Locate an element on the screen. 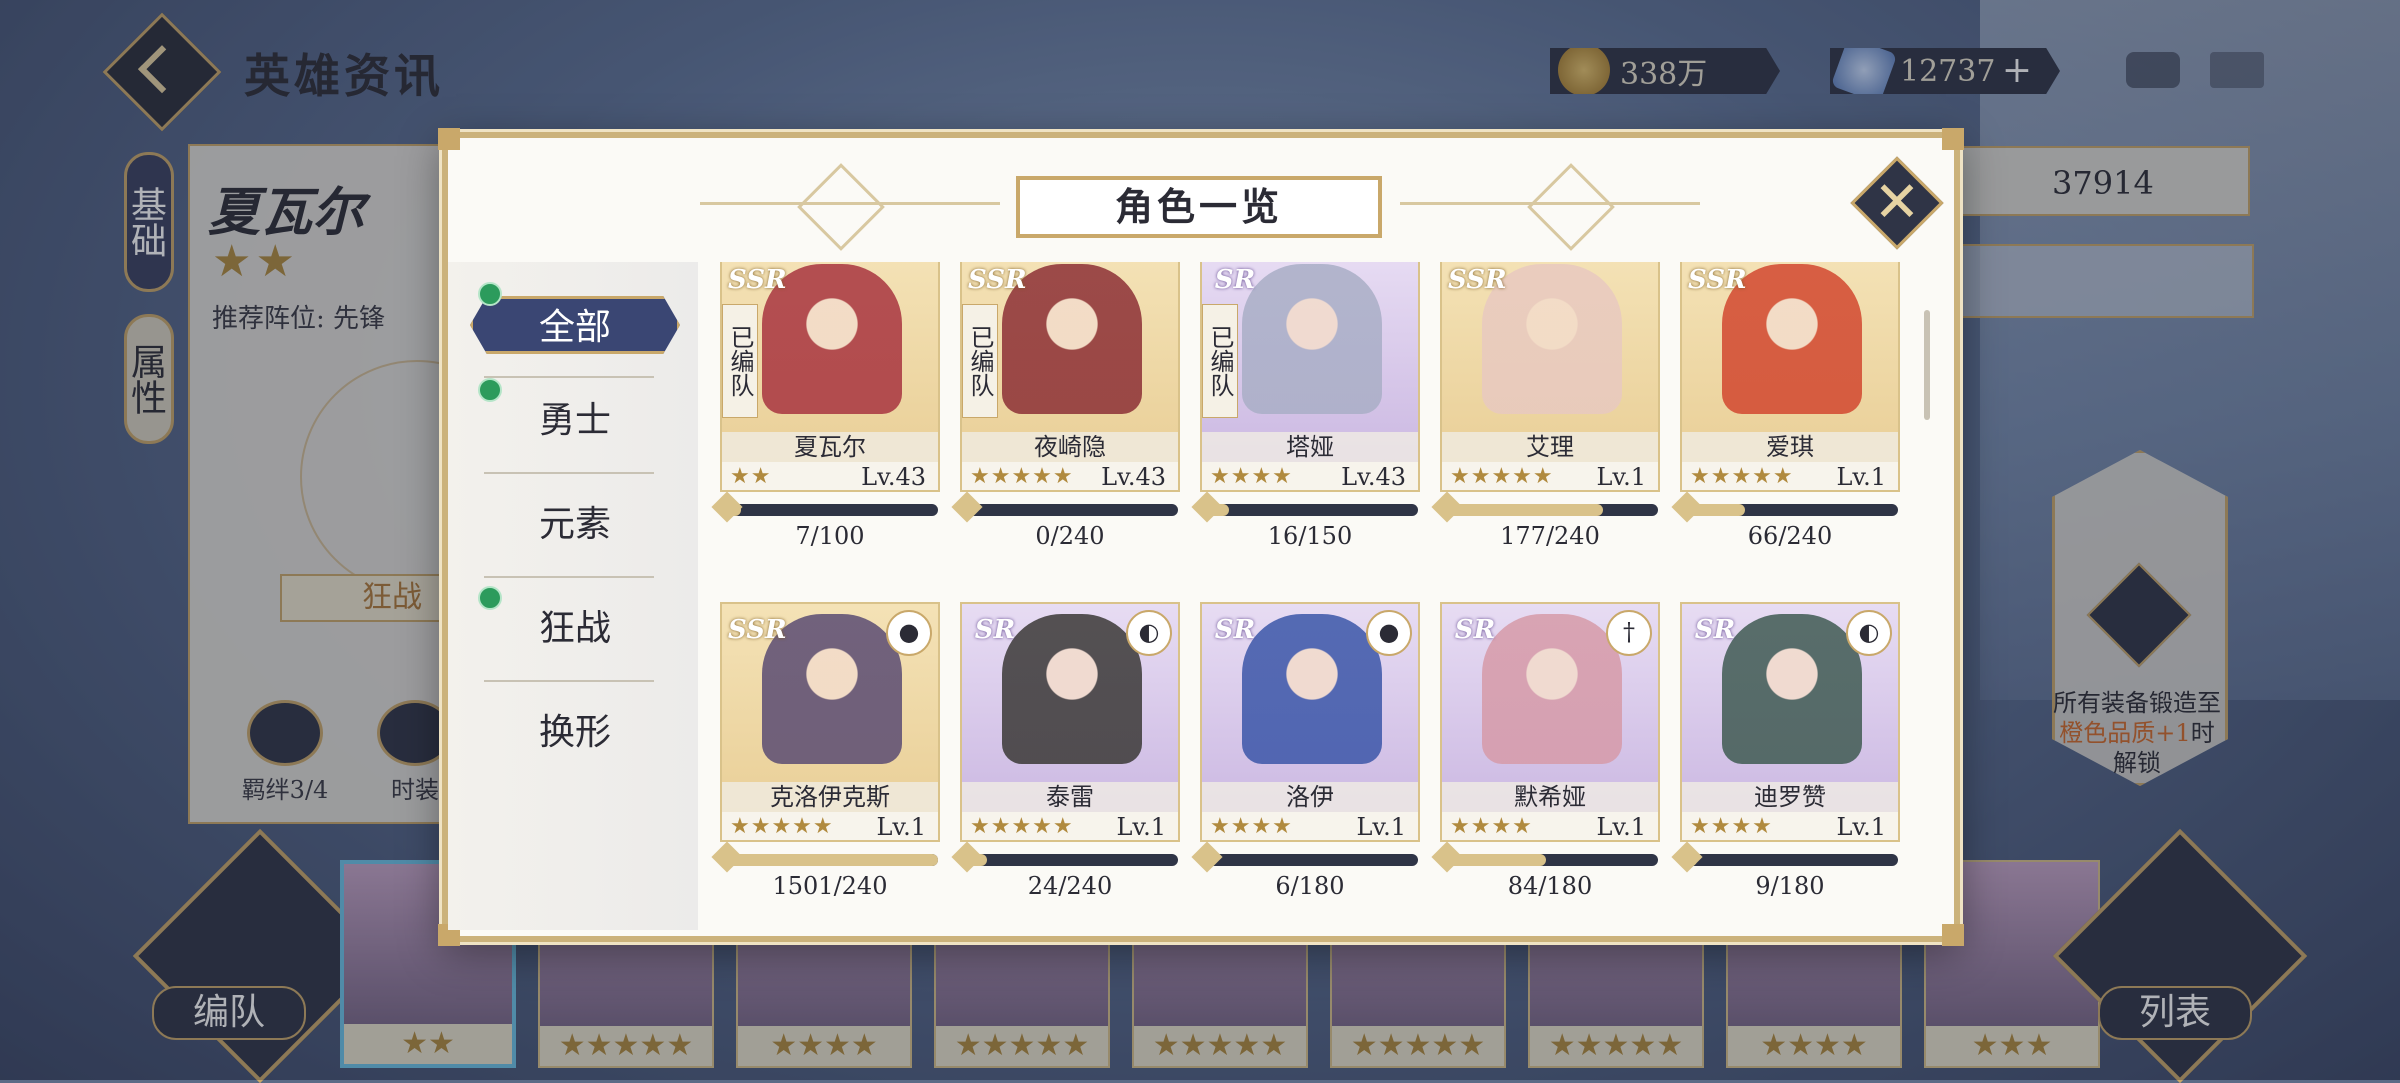  character-card: SR ● 洛伊 ★★★★ Lv.1 is located at coordinates (1310, 722).